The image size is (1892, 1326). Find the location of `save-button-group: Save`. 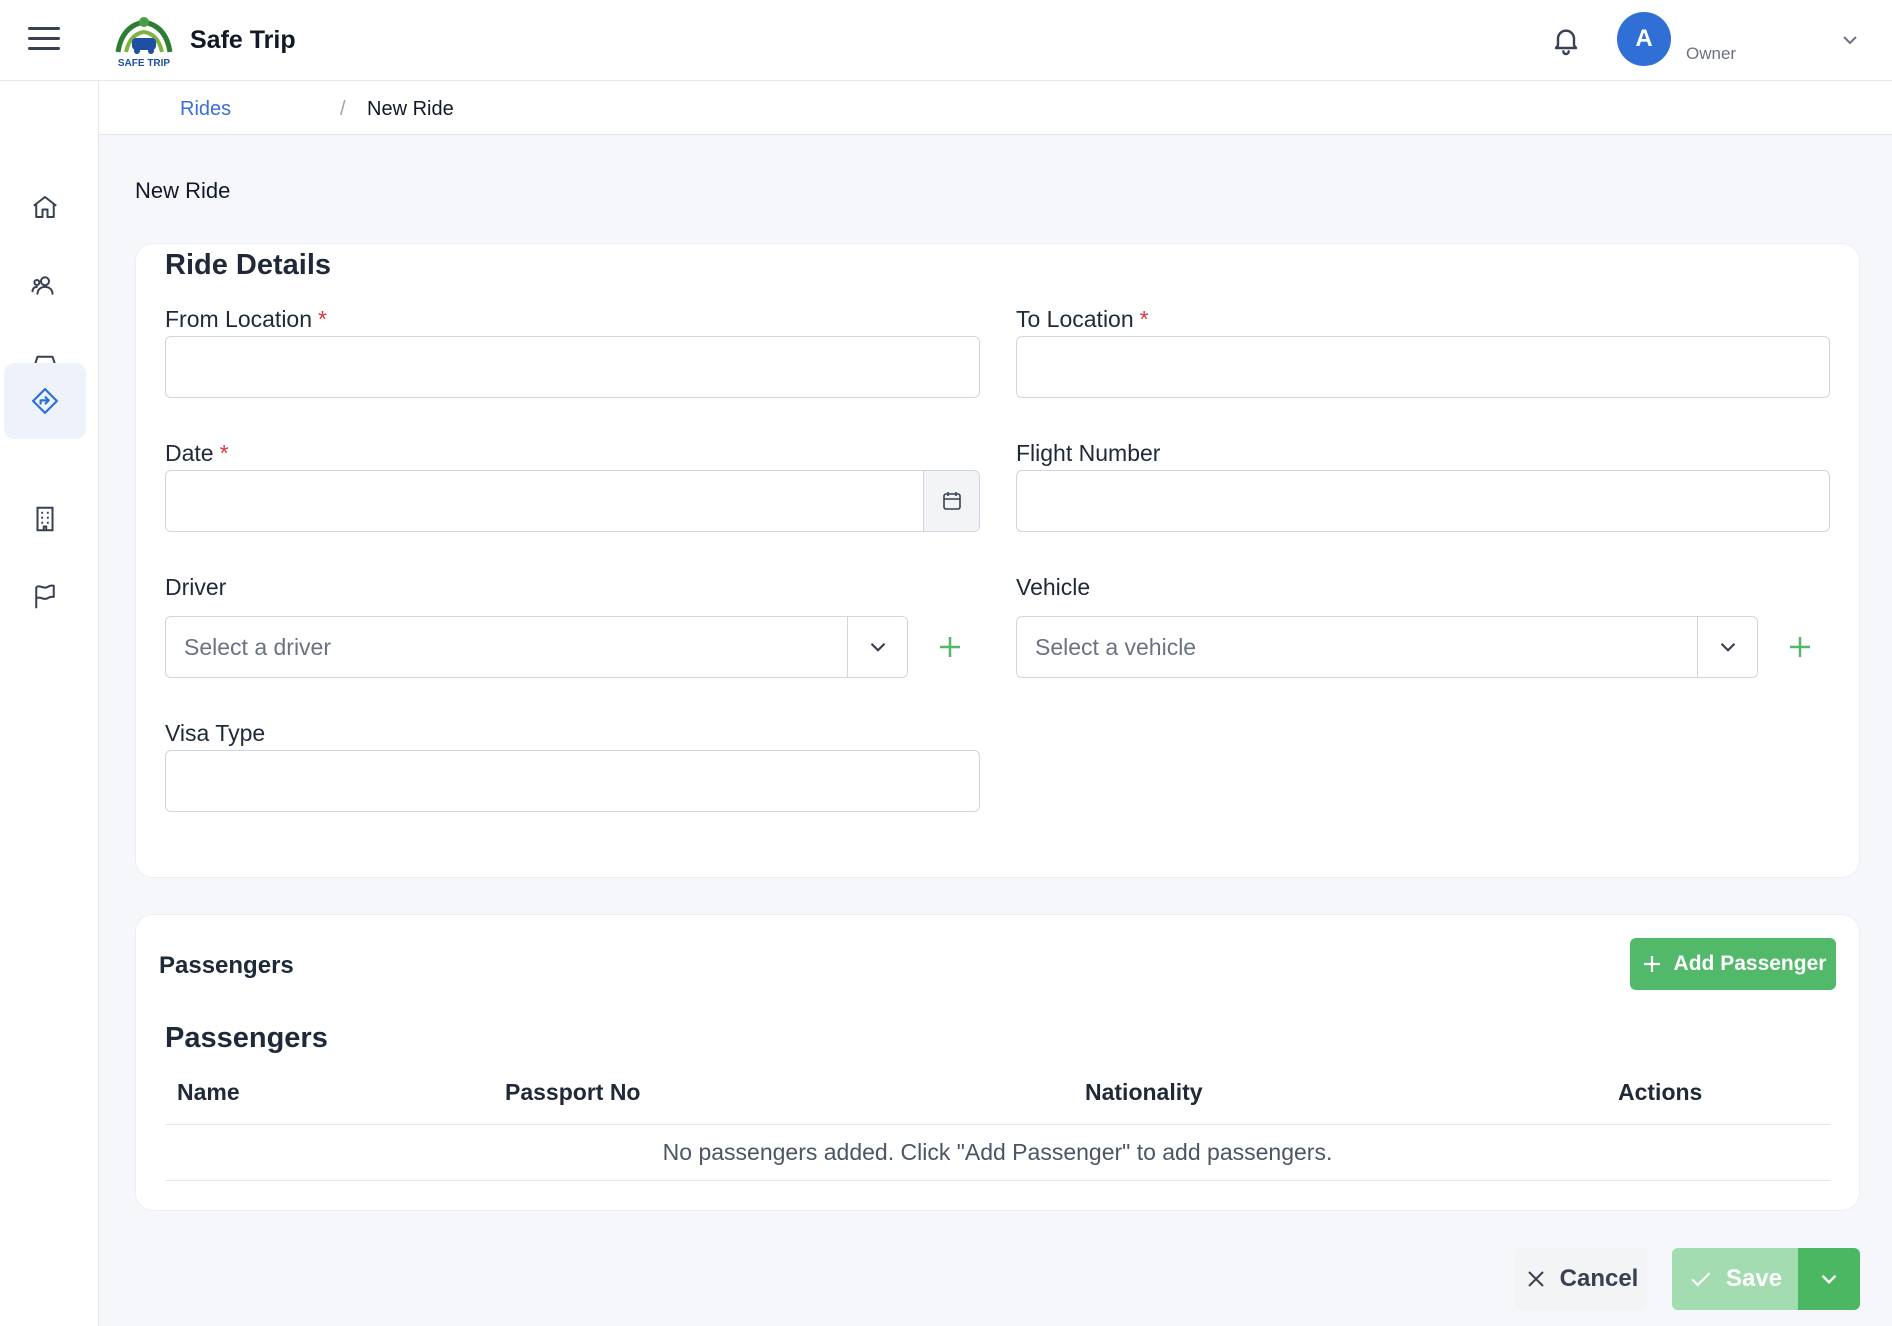

save-button-group: Save is located at coordinates (1766, 1279).